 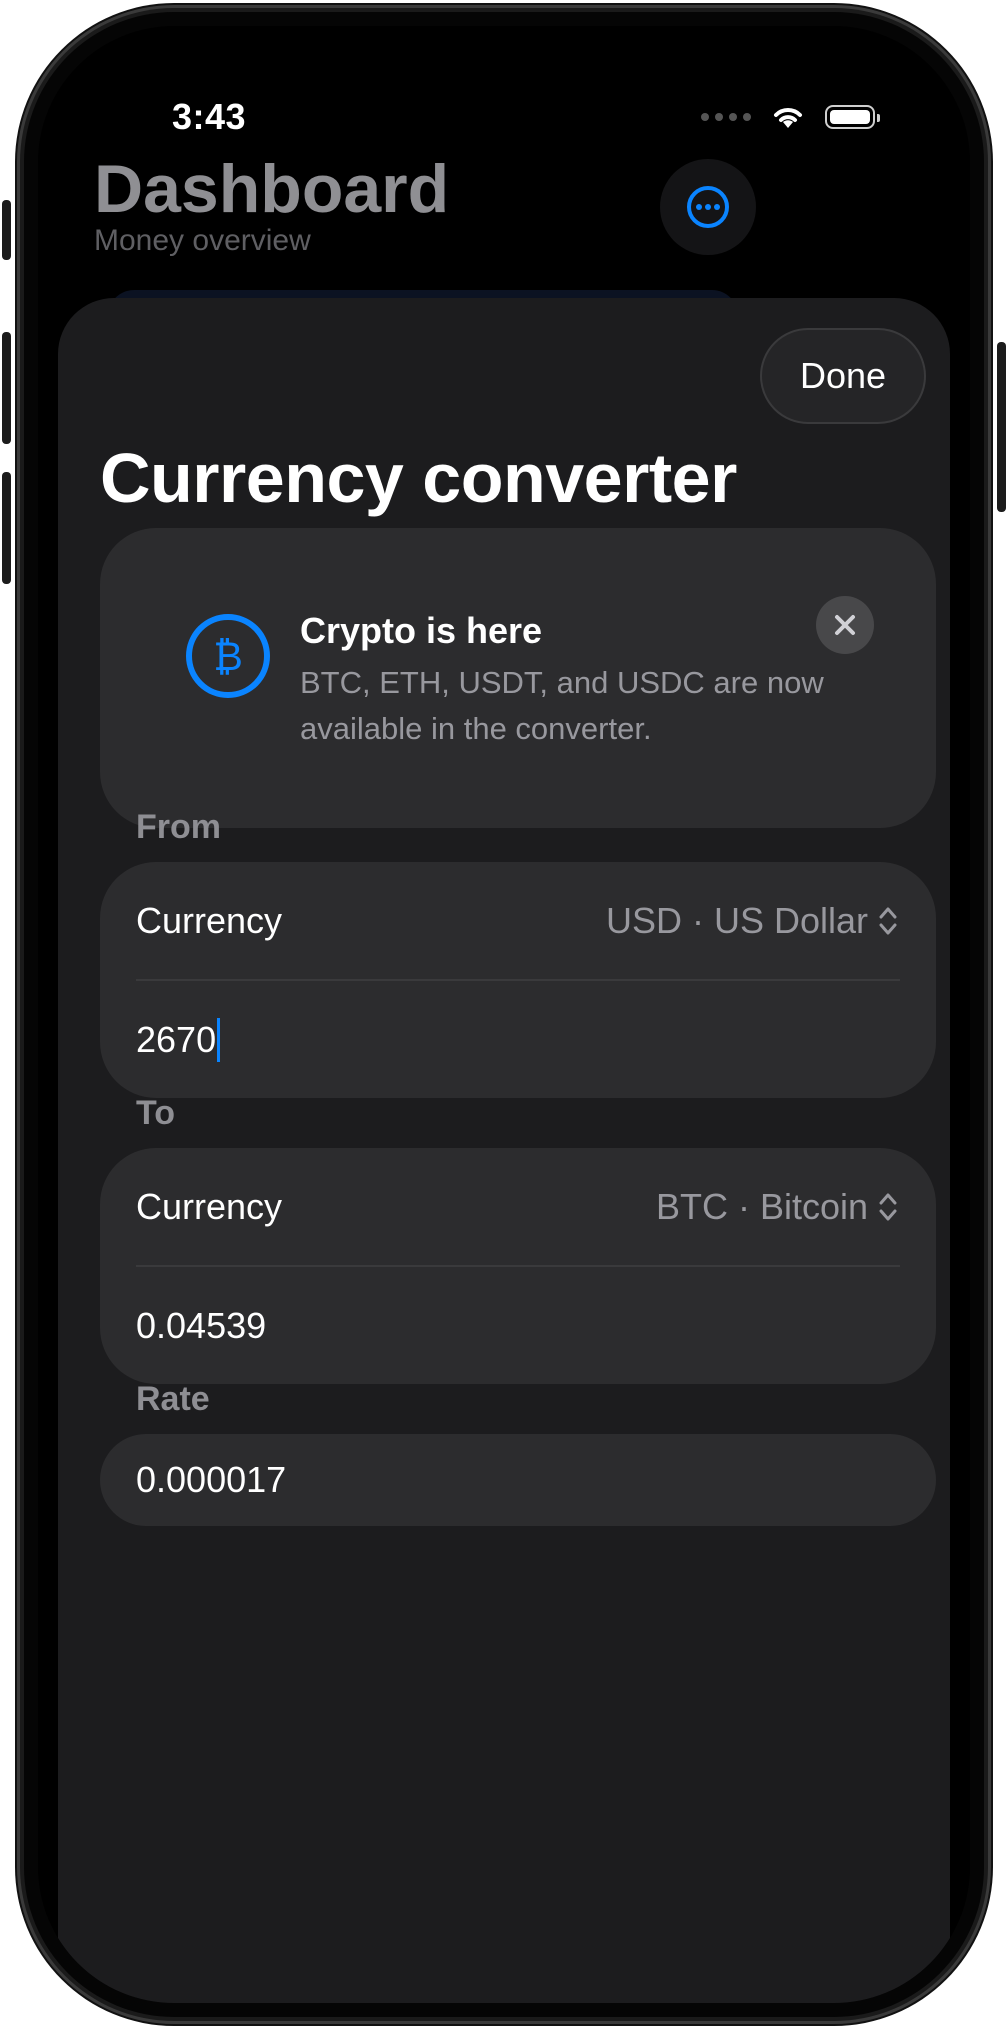 I want to click on promo-close-button, so click(x=845, y=625).